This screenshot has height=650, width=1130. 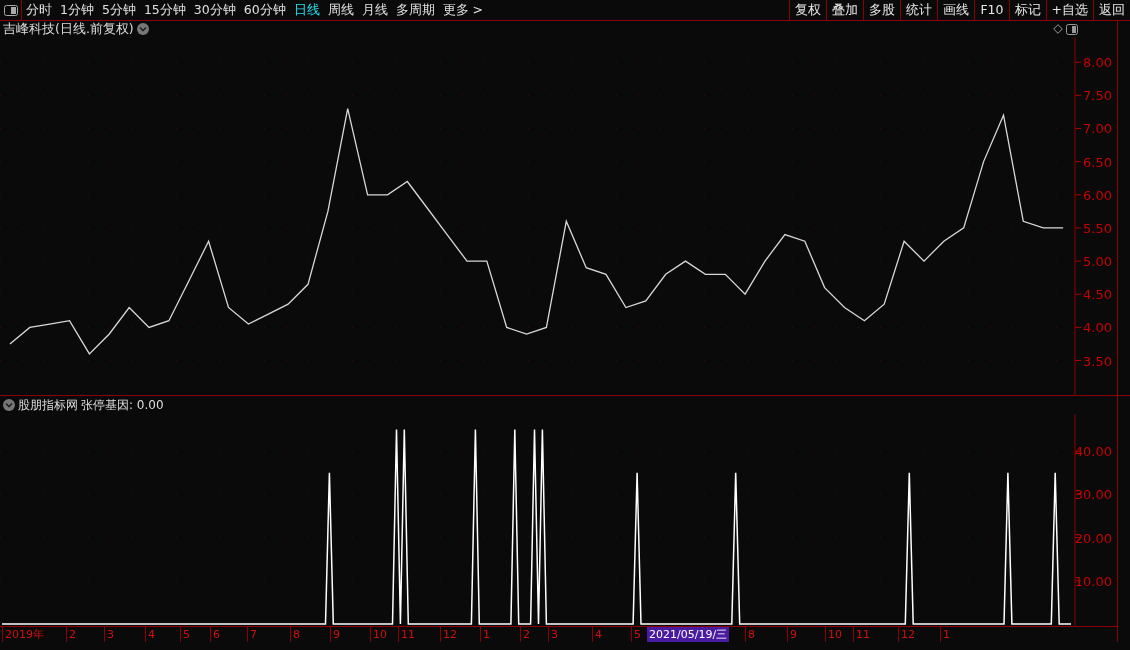 What do you see at coordinates (39, 10) in the screenshot?
I see `period-tab: 分时` at bounding box center [39, 10].